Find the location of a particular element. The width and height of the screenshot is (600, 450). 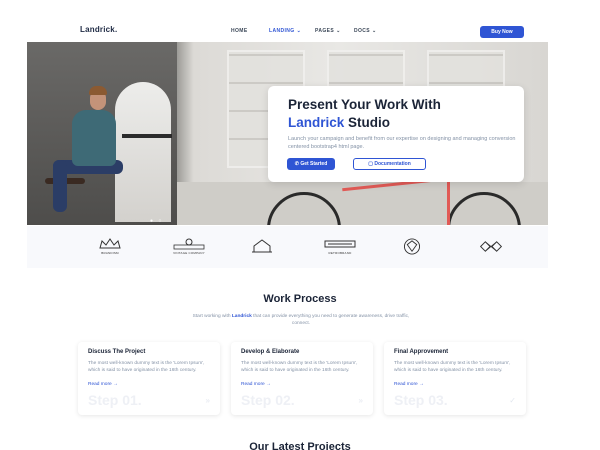

step-number: Step 02. is located at coordinates (268, 400).